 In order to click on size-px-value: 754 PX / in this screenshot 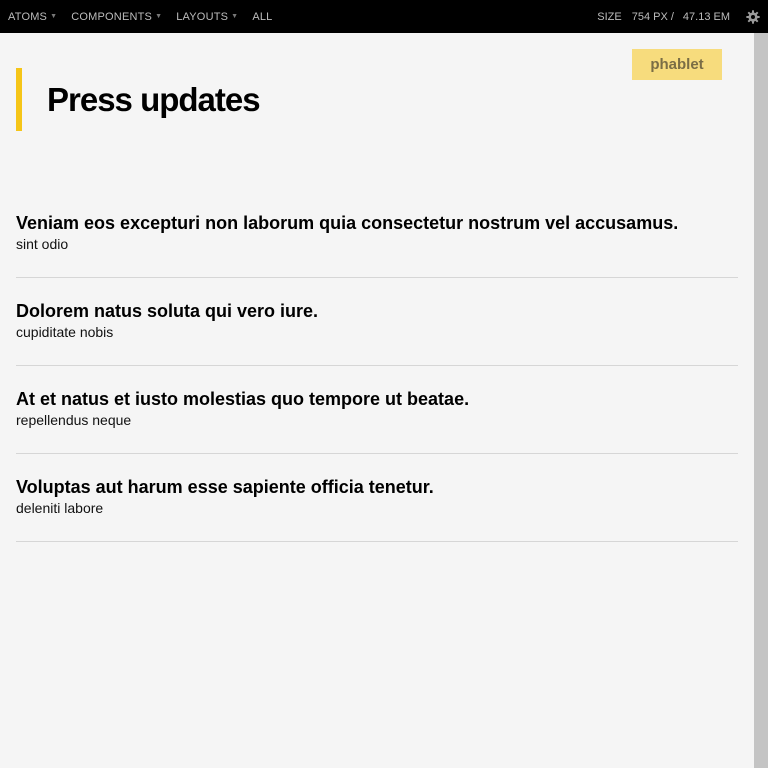, I will do `click(653, 17)`.